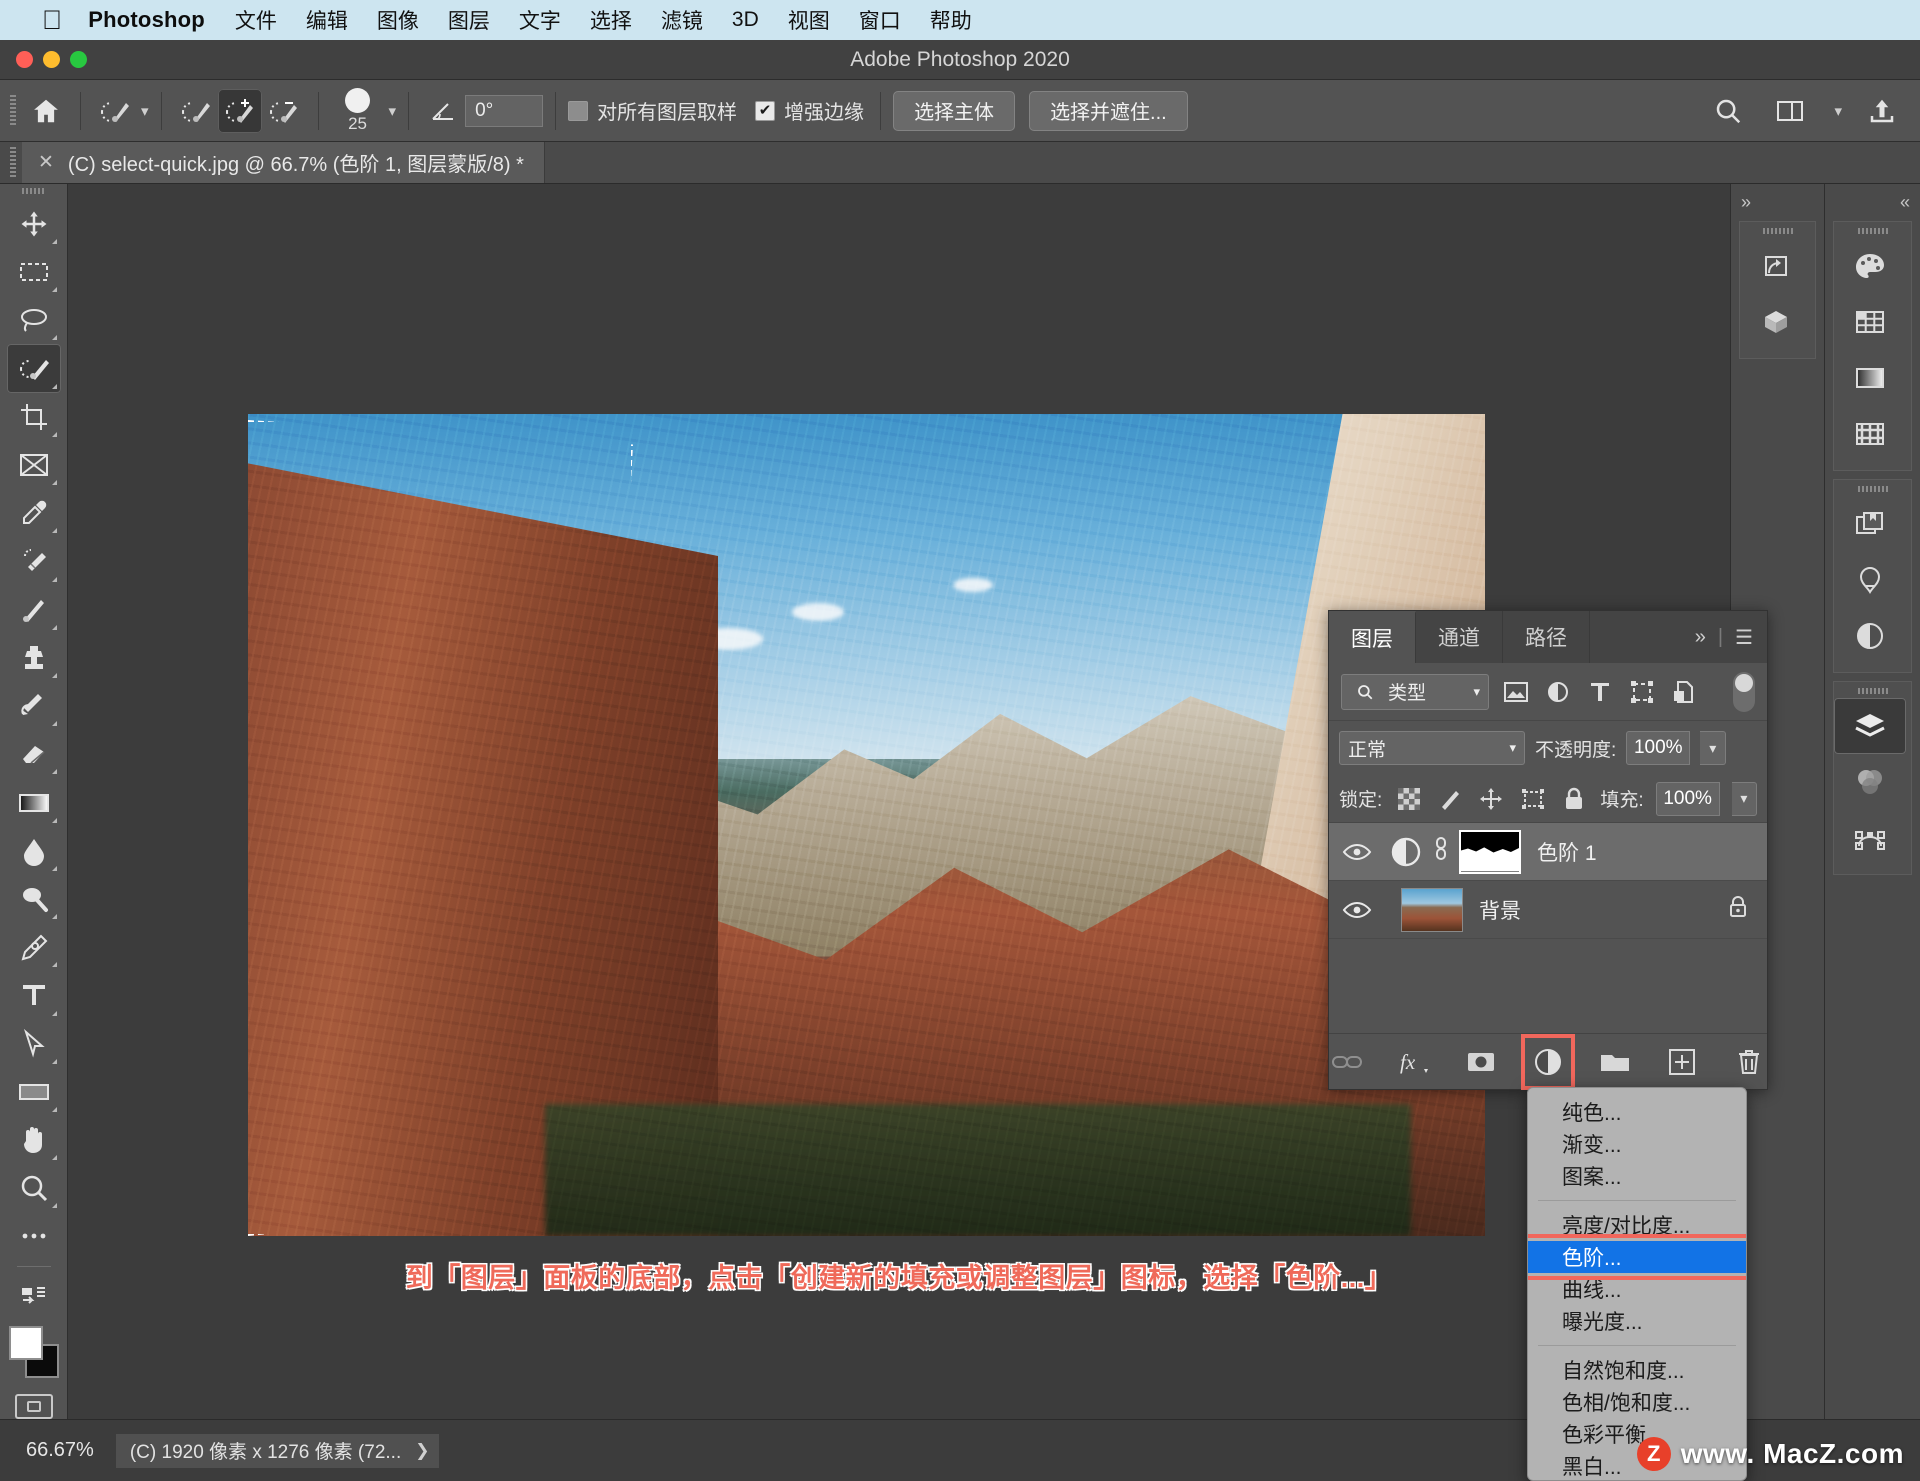 This screenshot has width=1920, height=1481. What do you see at coordinates (1870, 434) in the screenshot?
I see `patterns-panel-icon` at bounding box center [1870, 434].